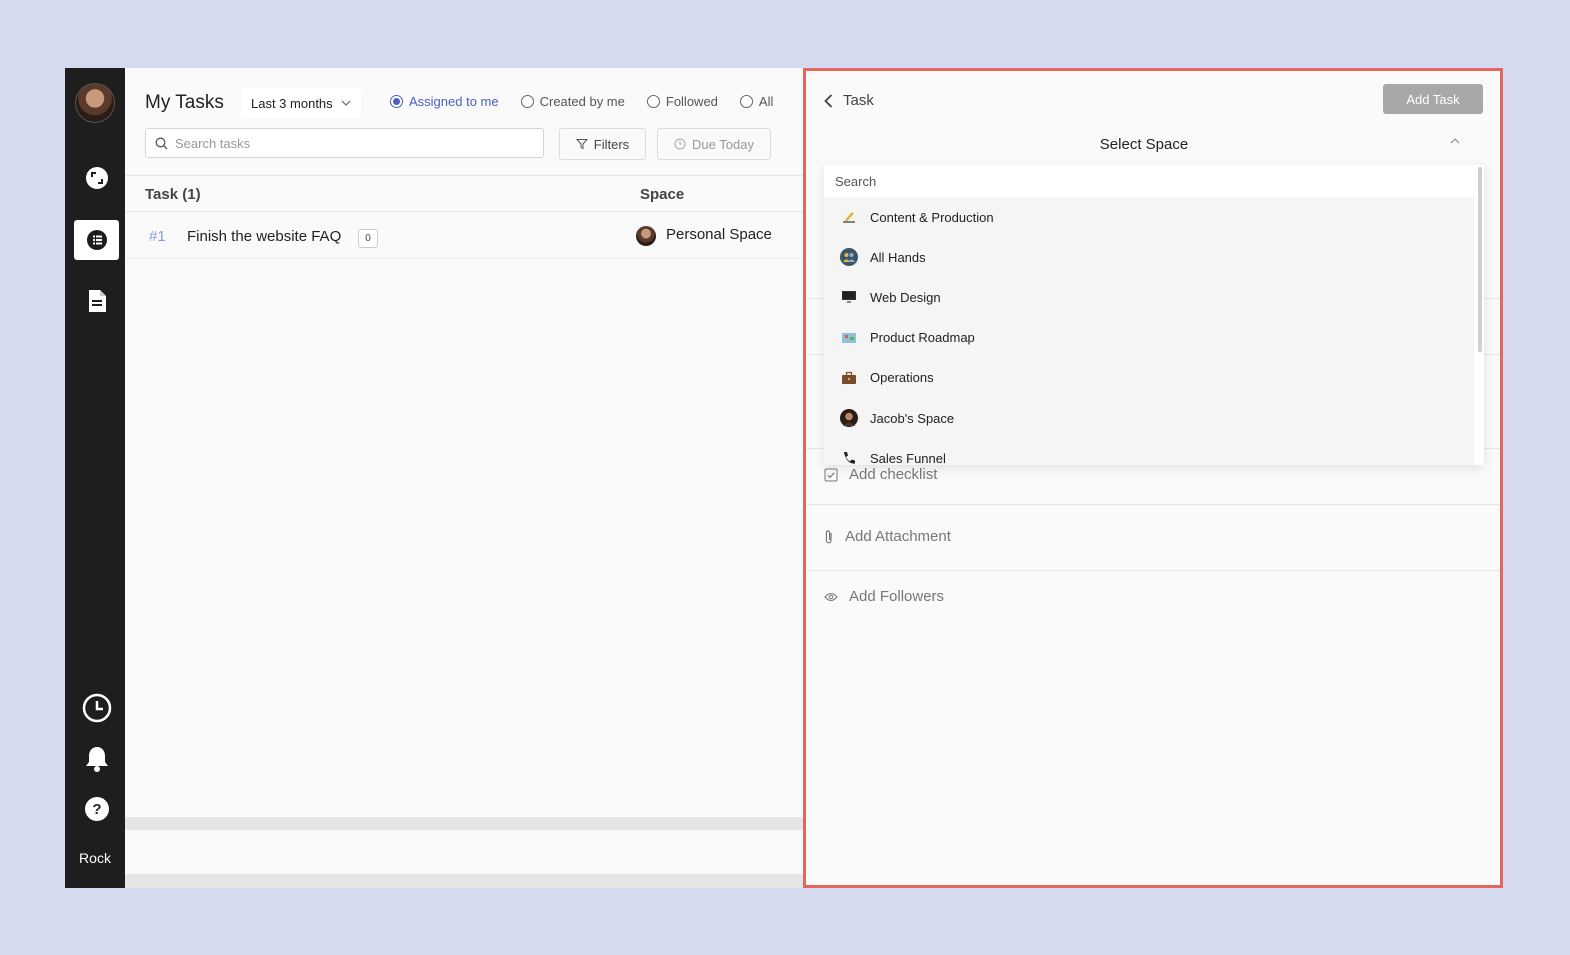  What do you see at coordinates (213, 143) in the screenshot?
I see `search-placeholder: Search tasks` at bounding box center [213, 143].